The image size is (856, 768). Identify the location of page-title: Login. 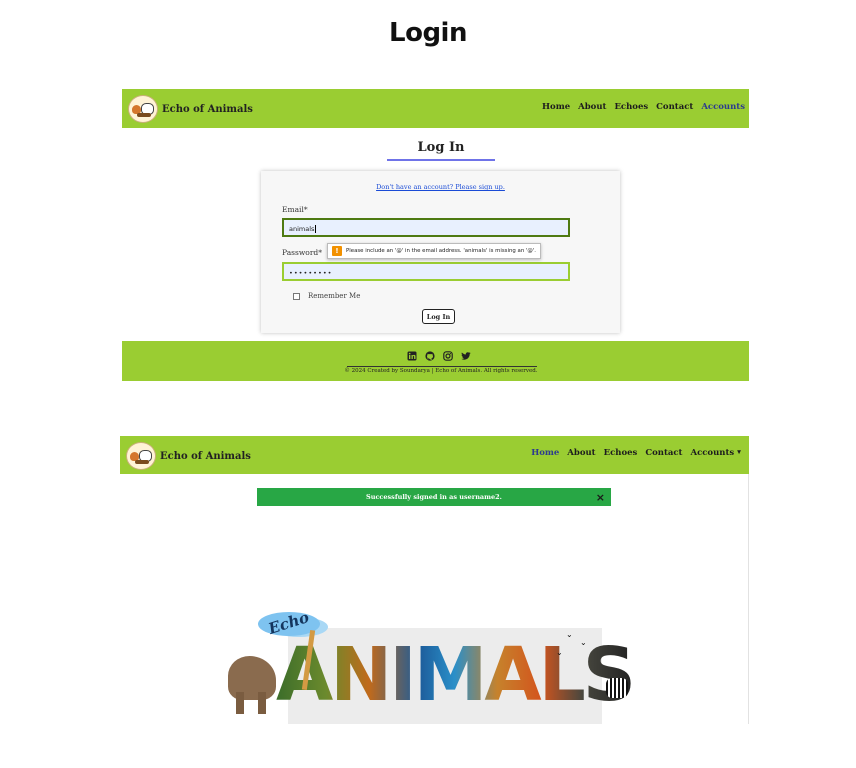
(428, 33).